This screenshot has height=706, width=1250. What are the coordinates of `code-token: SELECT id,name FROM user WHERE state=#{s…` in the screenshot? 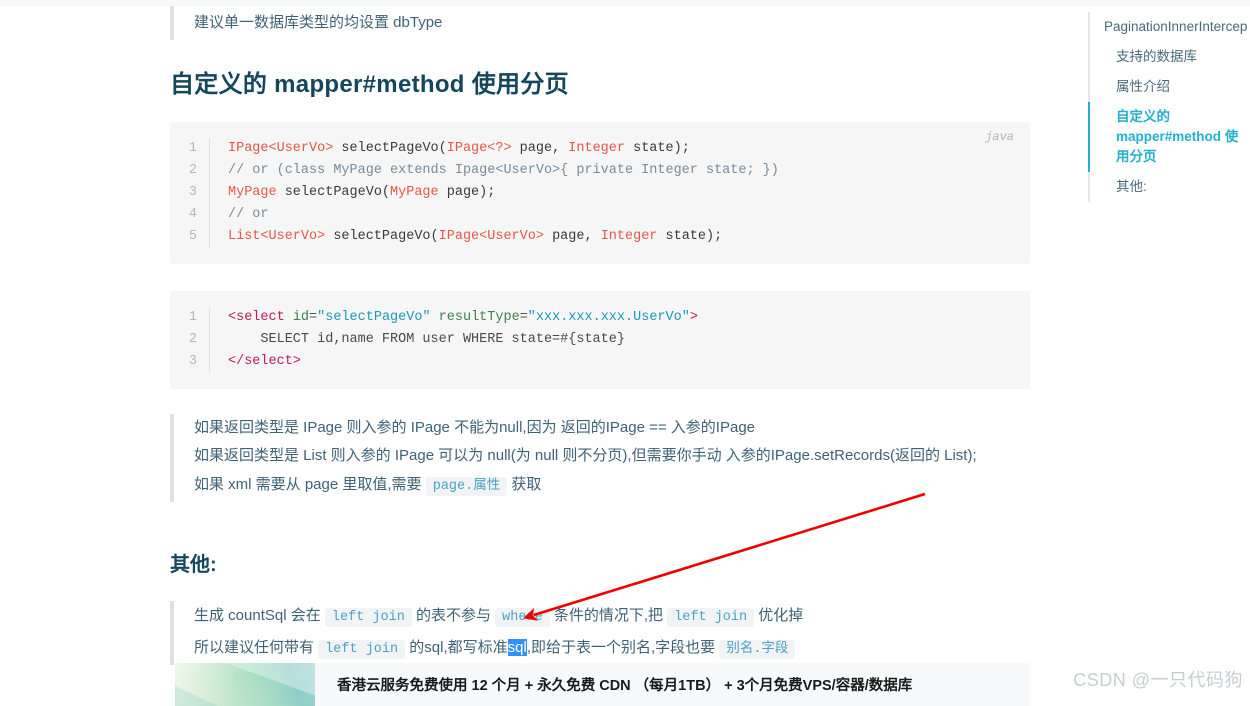 It's located at (426, 339).